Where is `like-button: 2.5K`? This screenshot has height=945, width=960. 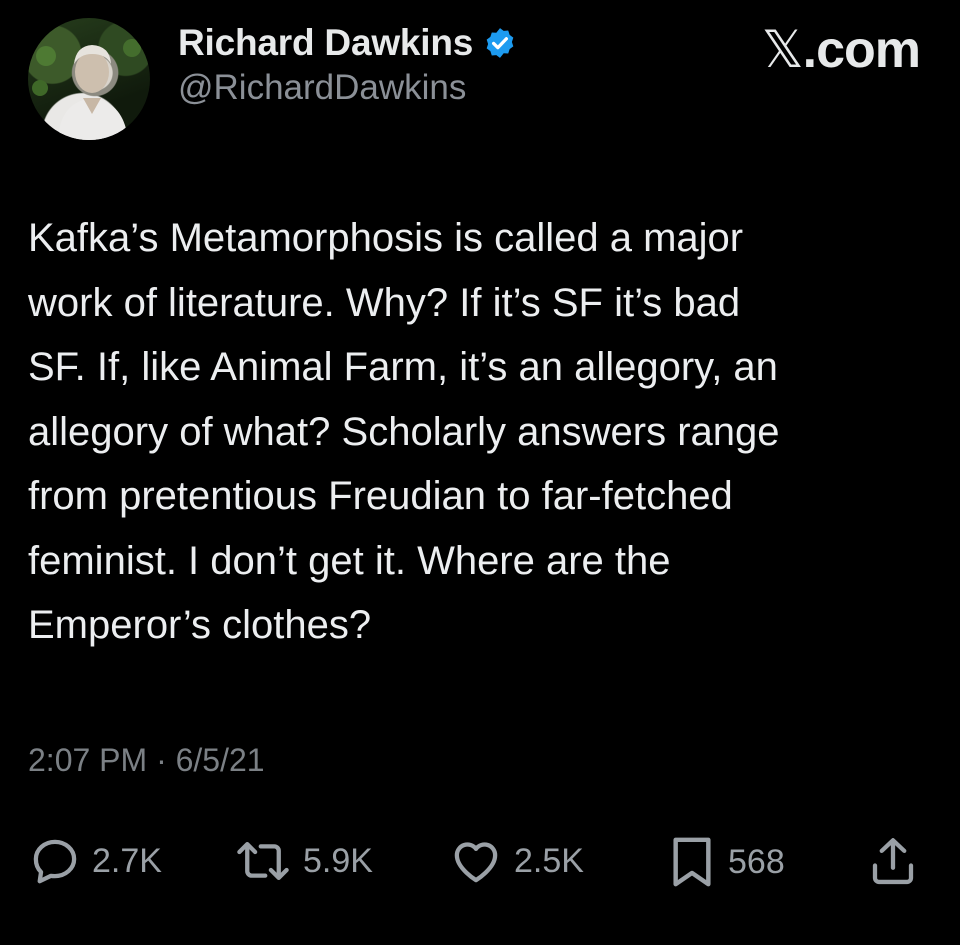 like-button: 2.5K is located at coordinates (516, 861).